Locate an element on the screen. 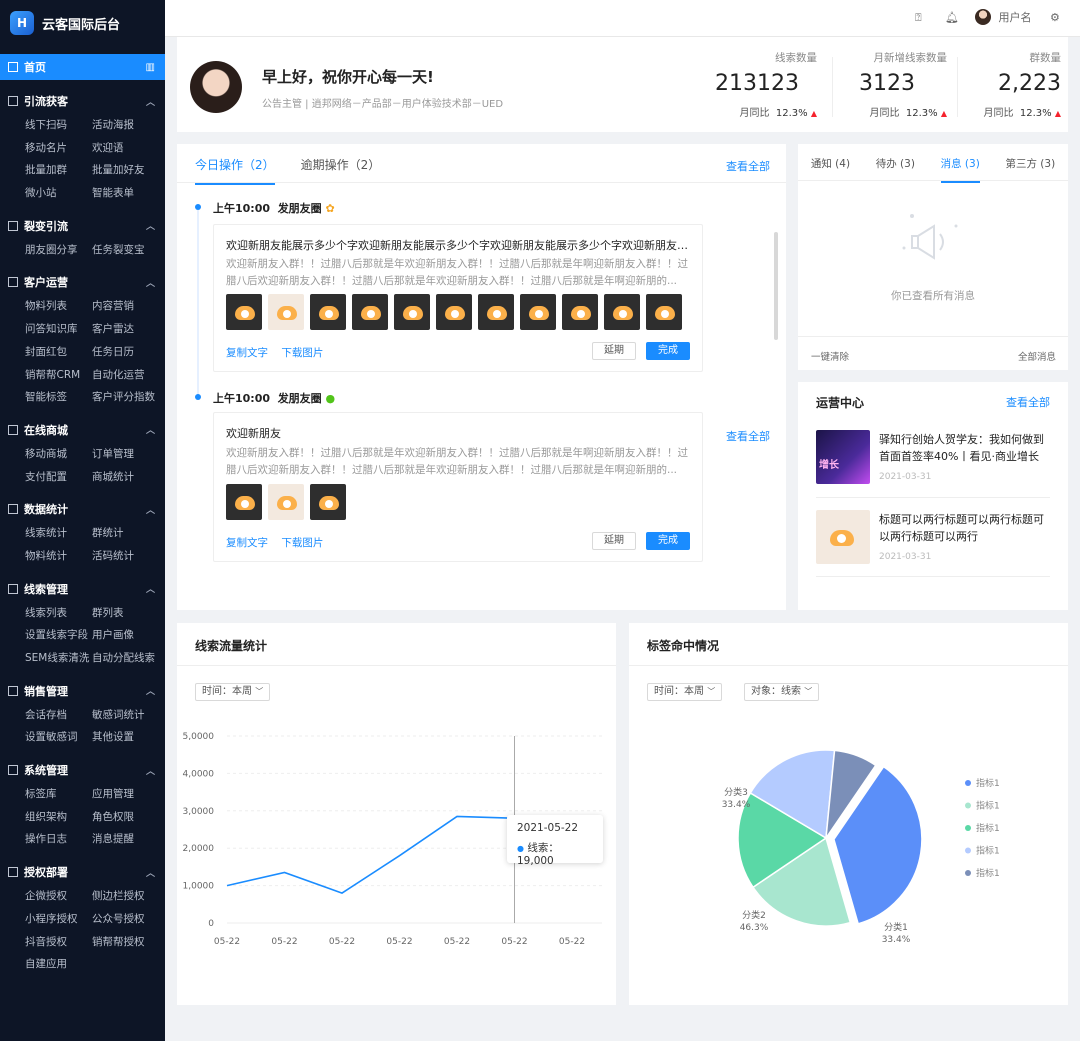  sidebar-item: 客户评分指数 is located at coordinates (128, 397).